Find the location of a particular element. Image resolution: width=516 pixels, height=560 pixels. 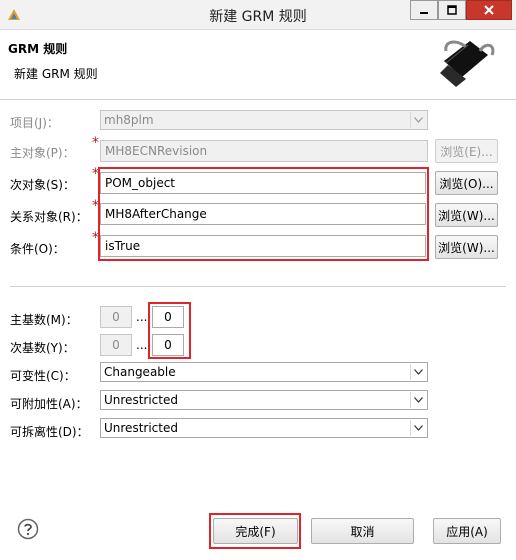

apply-button: 应用(A) is located at coordinates (467, 531).